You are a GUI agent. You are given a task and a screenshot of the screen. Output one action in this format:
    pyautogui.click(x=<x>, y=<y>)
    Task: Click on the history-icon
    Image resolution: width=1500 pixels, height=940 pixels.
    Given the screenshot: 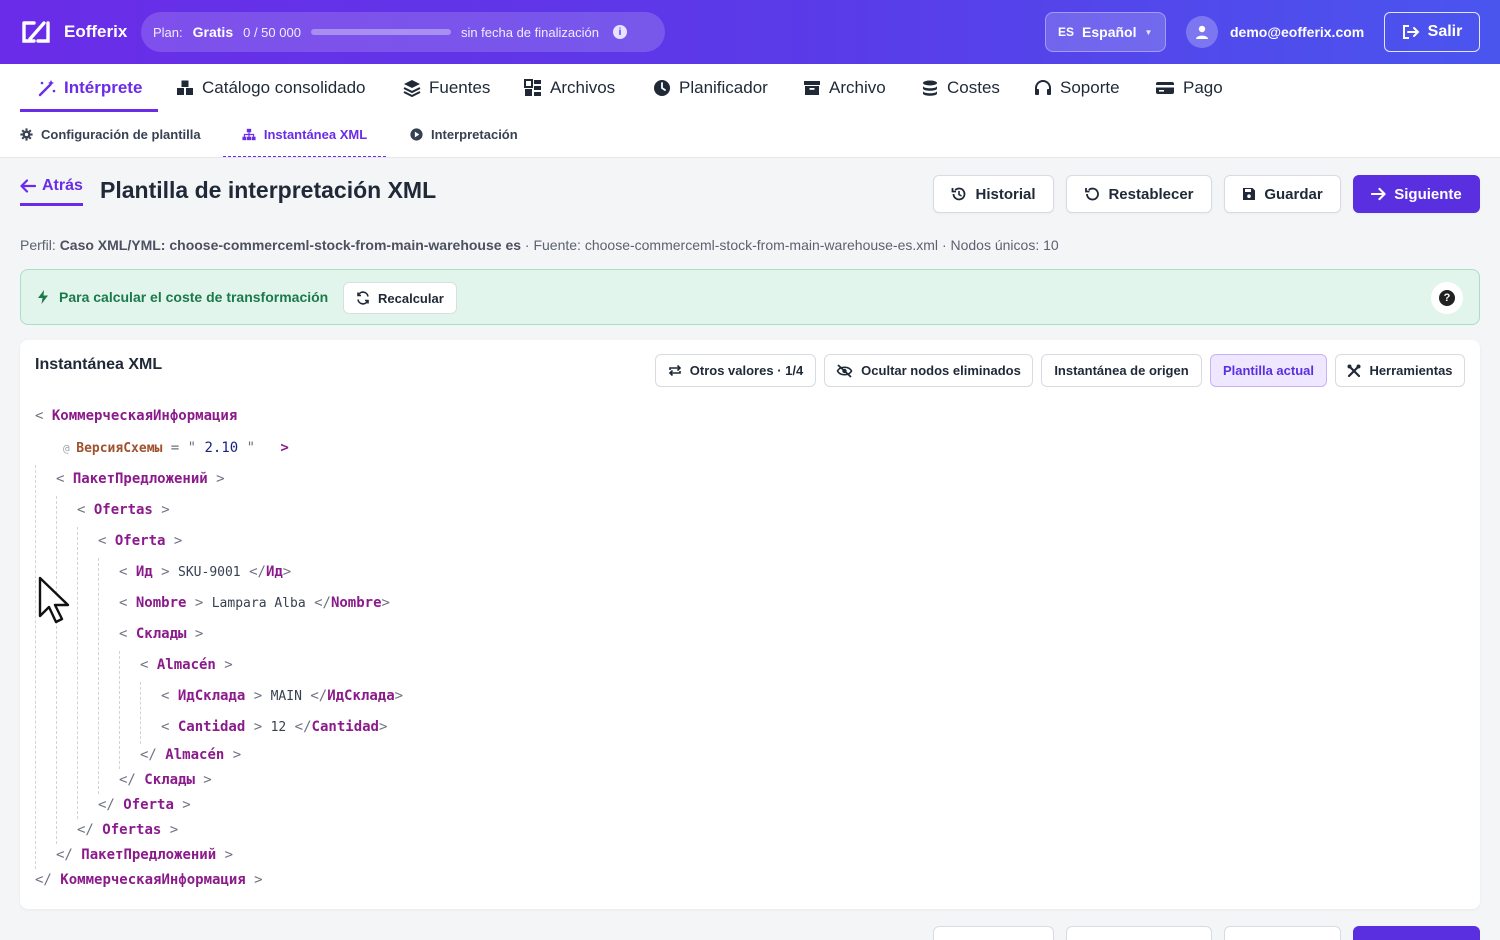 What is the action you would take?
    pyautogui.click(x=959, y=194)
    